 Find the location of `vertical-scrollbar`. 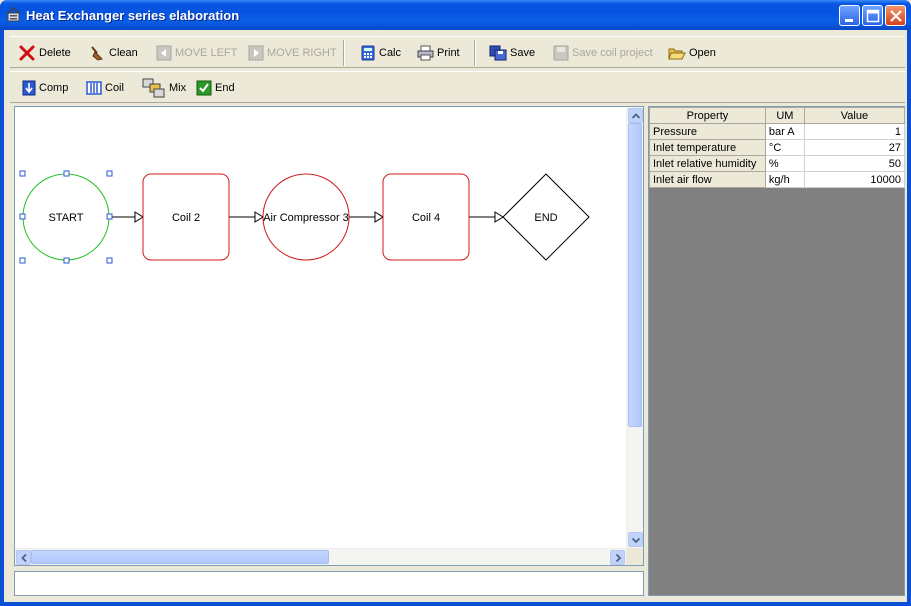

vertical-scrollbar is located at coordinates (634, 328).